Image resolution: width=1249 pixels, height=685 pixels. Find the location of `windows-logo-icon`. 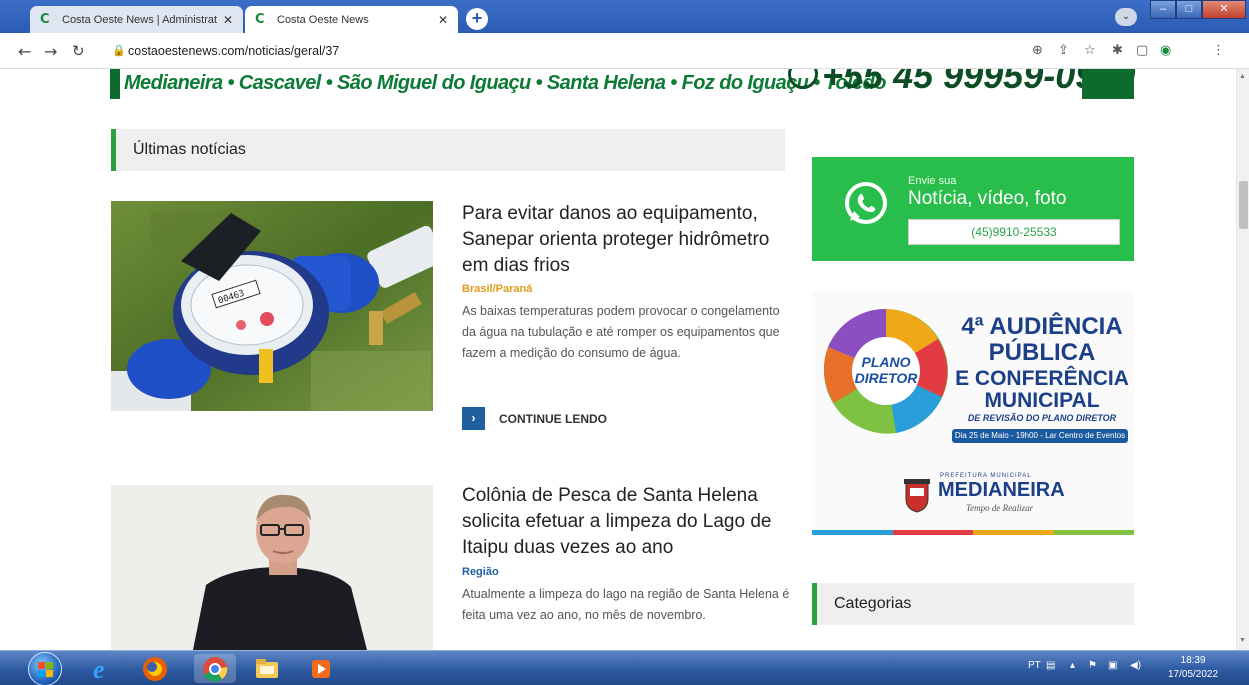

windows-logo-icon is located at coordinates (45, 669).